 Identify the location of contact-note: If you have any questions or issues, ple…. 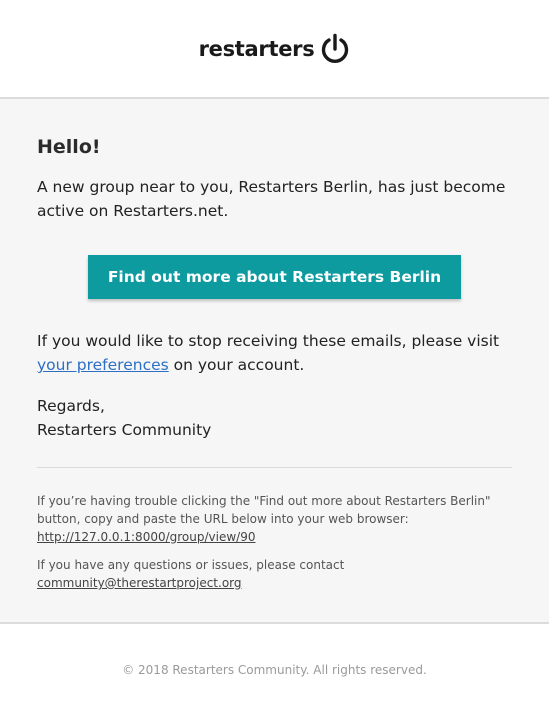
(274, 574).